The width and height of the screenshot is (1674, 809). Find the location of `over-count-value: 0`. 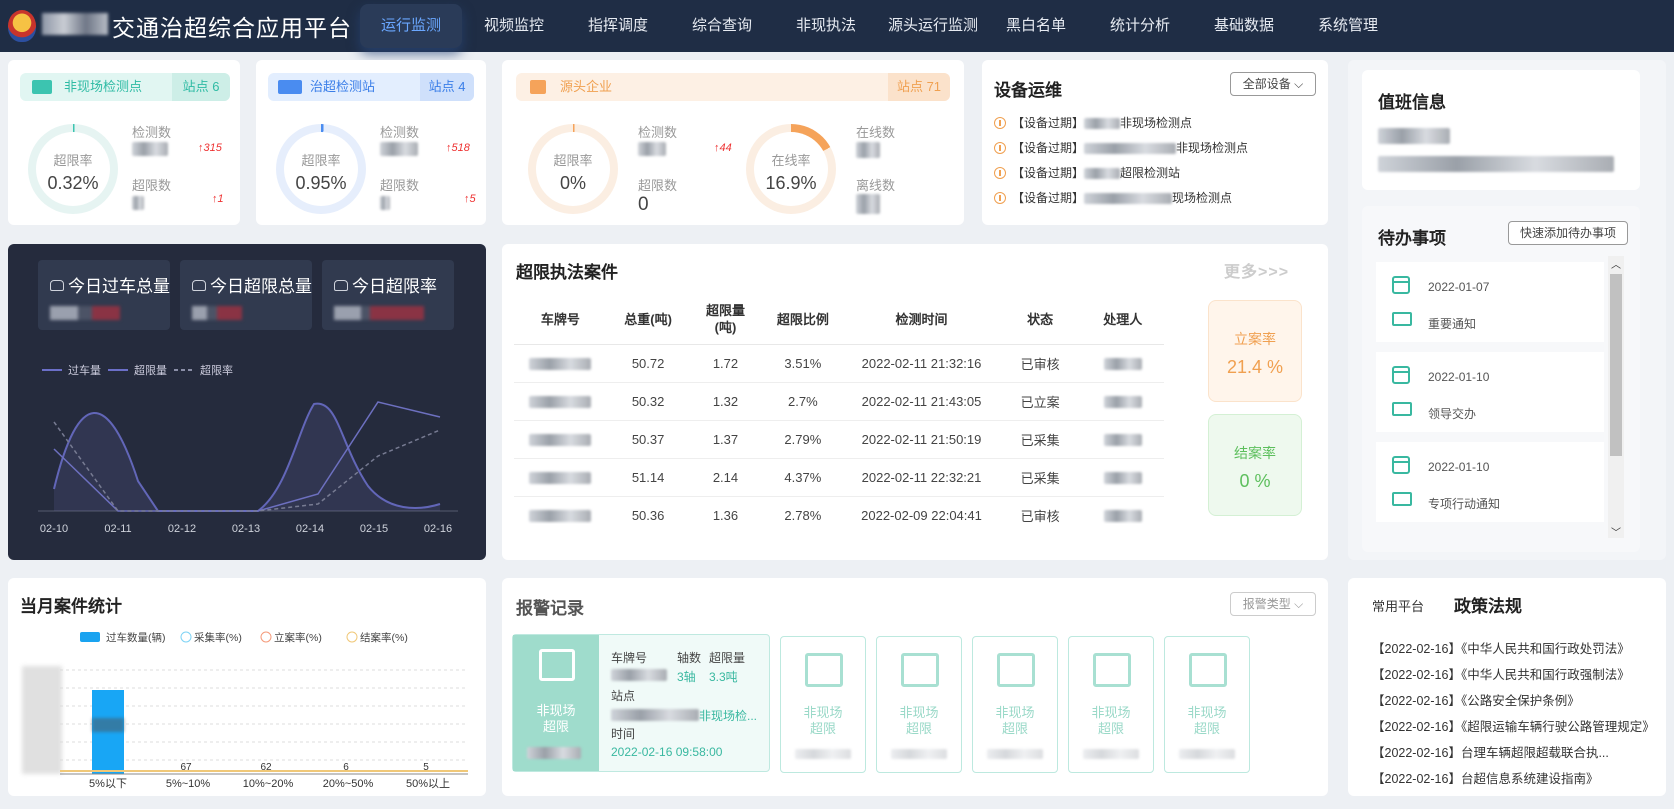

over-count-value: 0 is located at coordinates (643, 204).